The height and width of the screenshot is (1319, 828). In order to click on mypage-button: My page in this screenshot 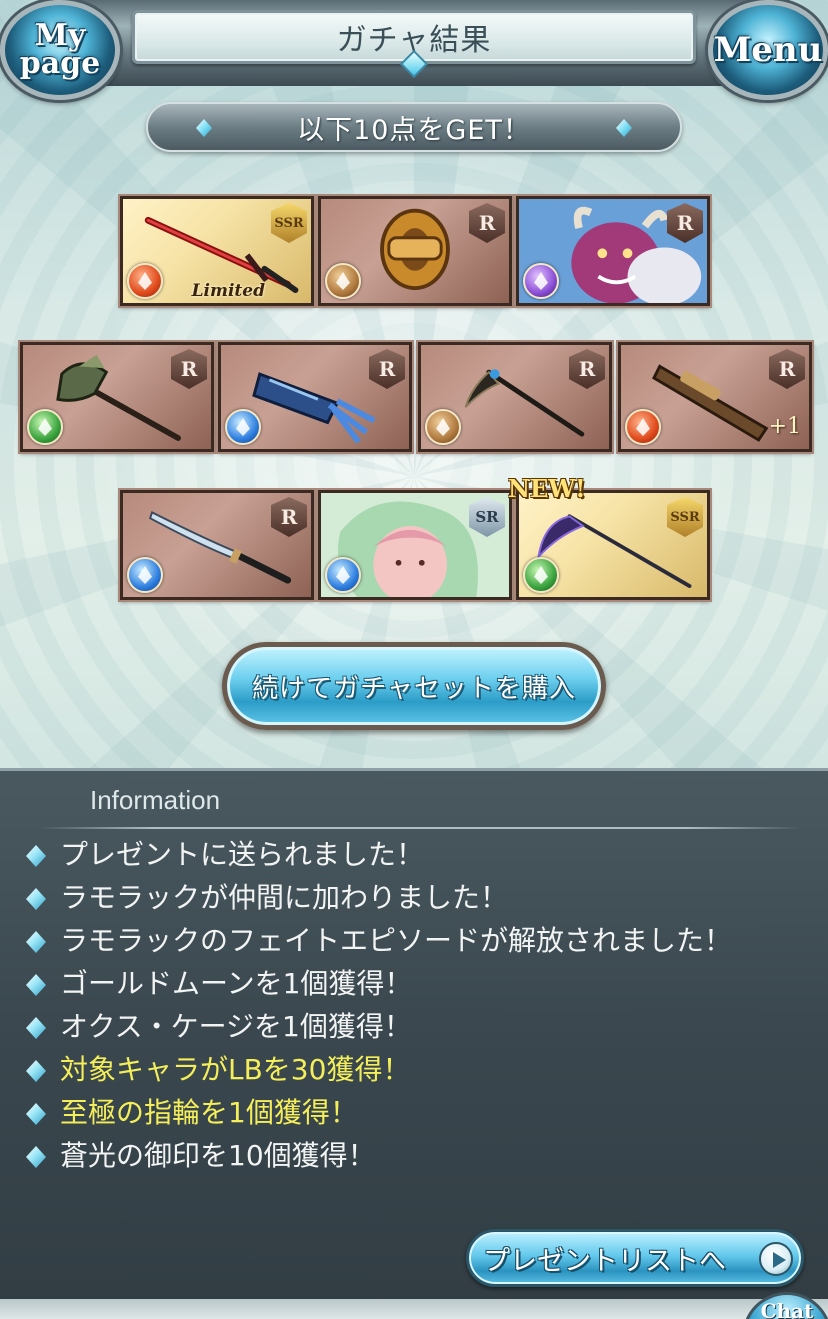, I will do `click(60, 50)`.